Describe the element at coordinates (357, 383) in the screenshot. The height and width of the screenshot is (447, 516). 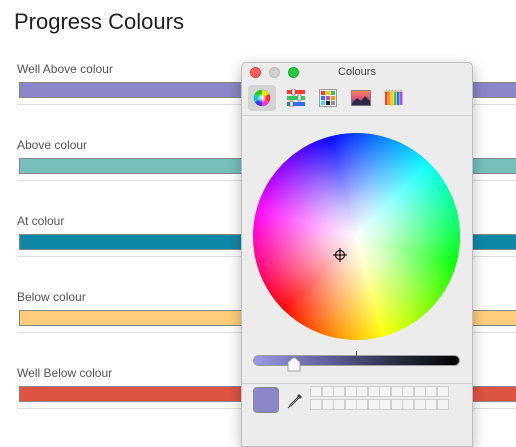
I see `bottom-separator` at that location.